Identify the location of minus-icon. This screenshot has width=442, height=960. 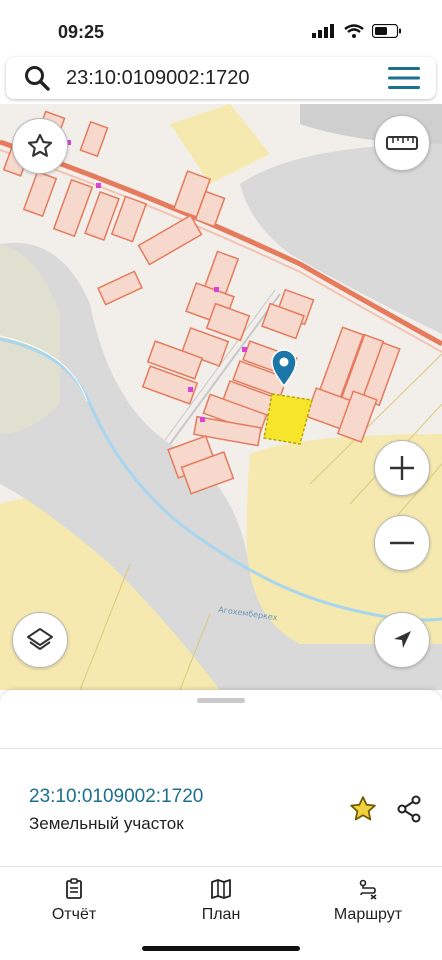
(402, 543).